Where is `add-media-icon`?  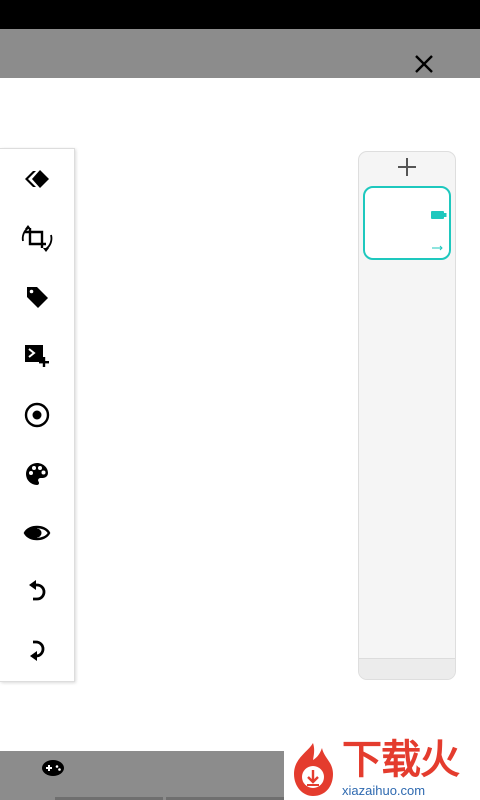 add-media-icon is located at coordinates (37, 356).